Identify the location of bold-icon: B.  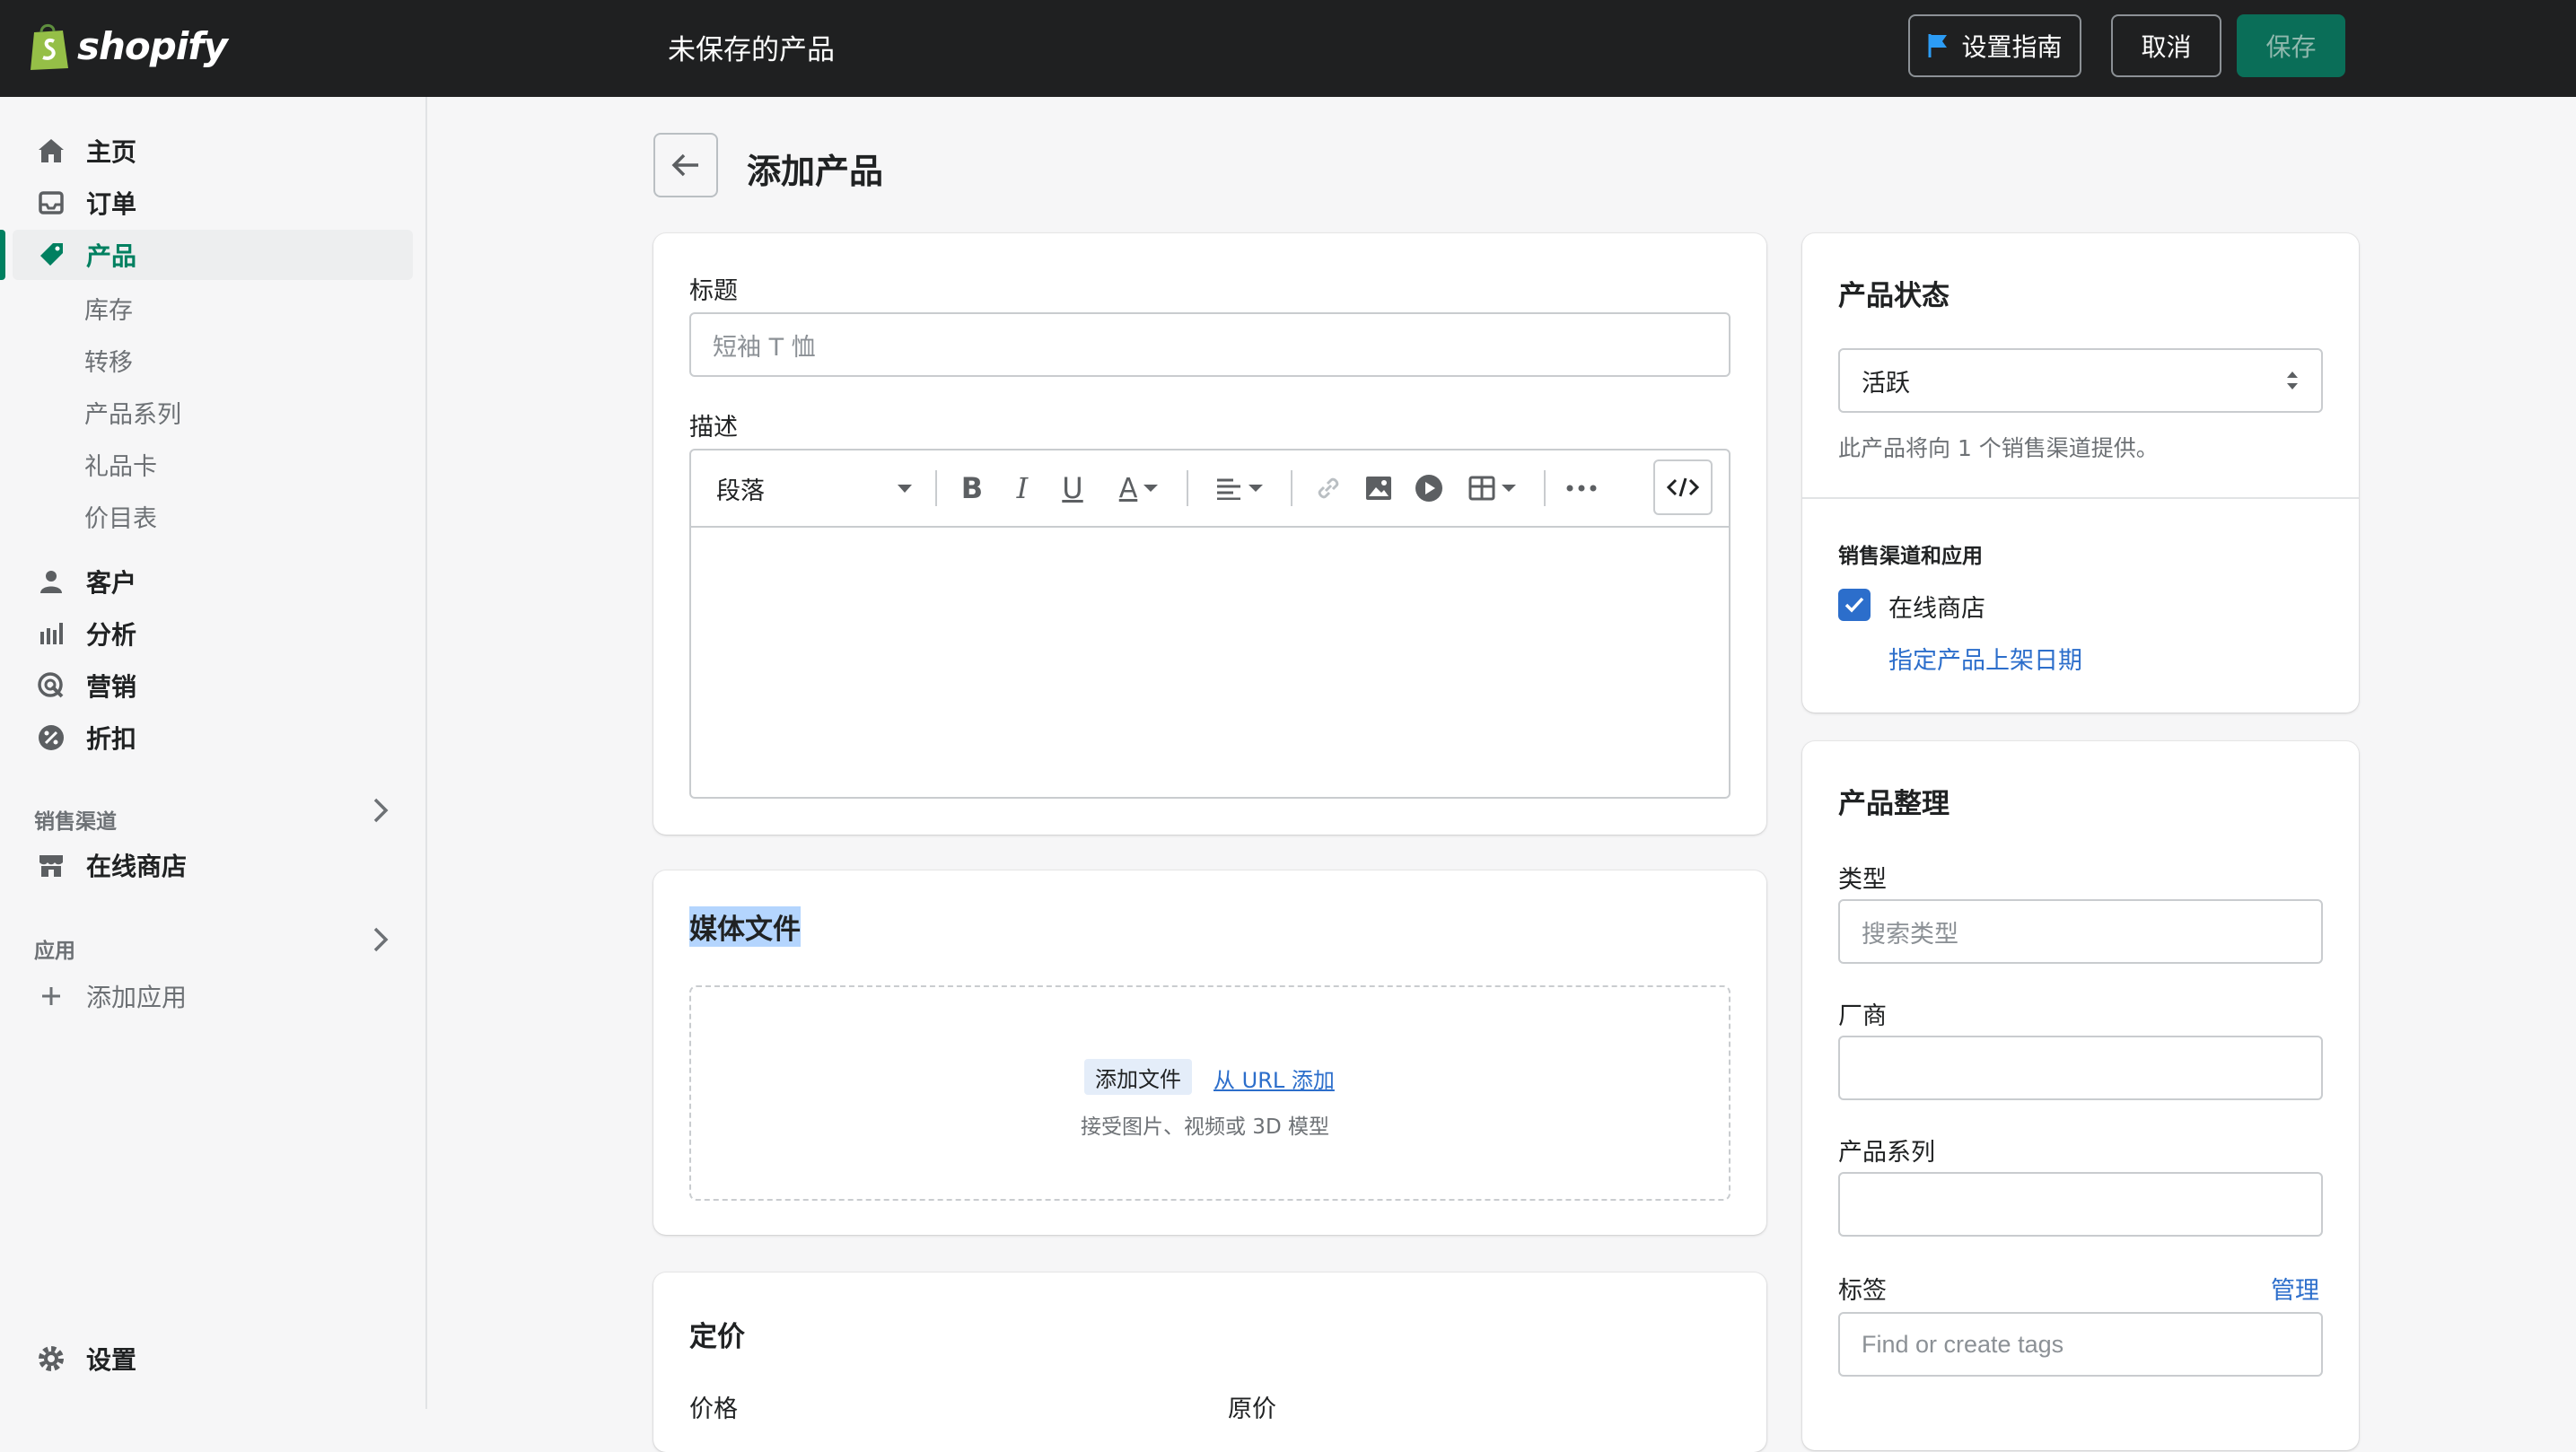
(972, 488).